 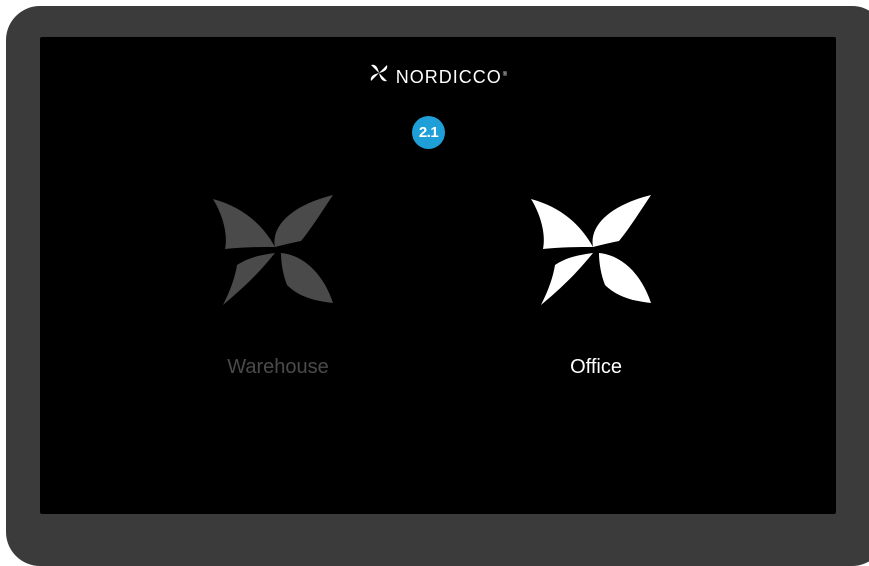 What do you see at coordinates (591, 250) in the screenshot?
I see `office-pinwheel-icon` at bounding box center [591, 250].